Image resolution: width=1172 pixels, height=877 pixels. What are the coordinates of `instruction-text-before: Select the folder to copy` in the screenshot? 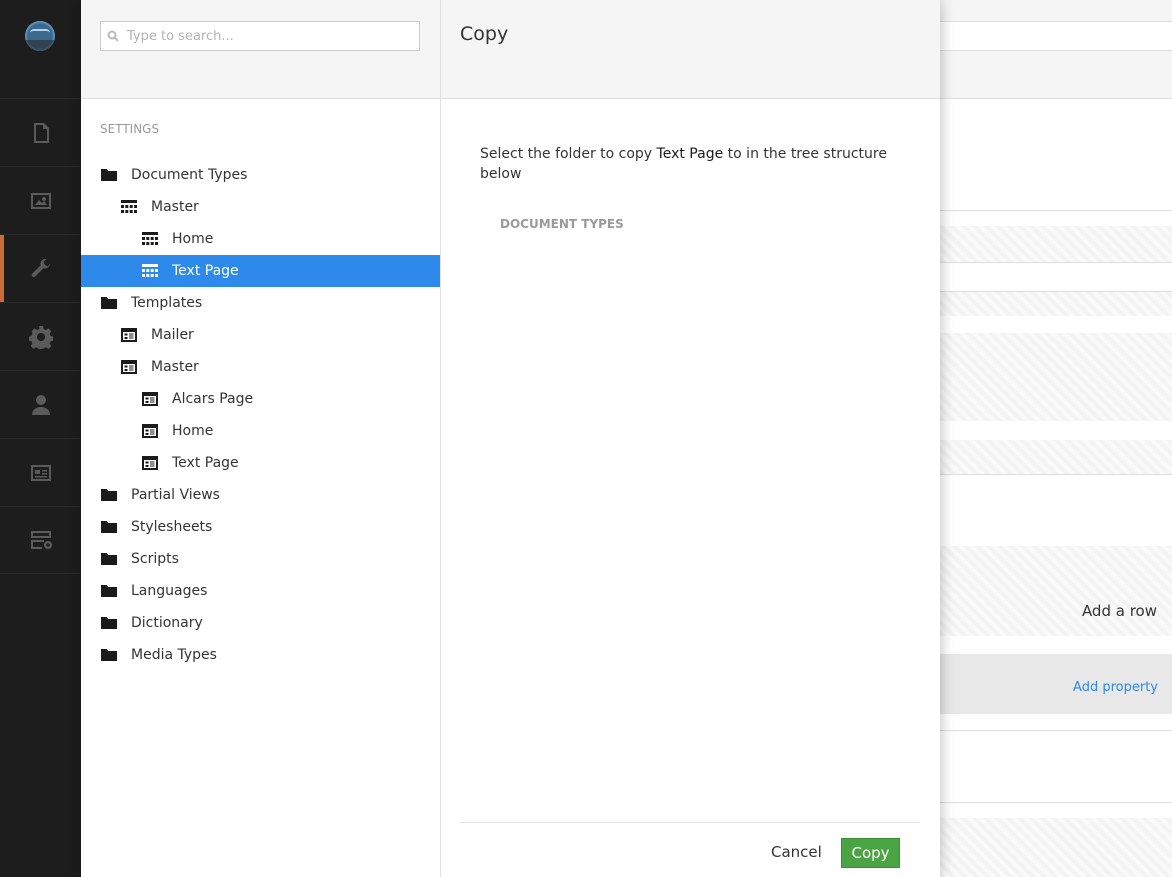 It's located at (568, 154).